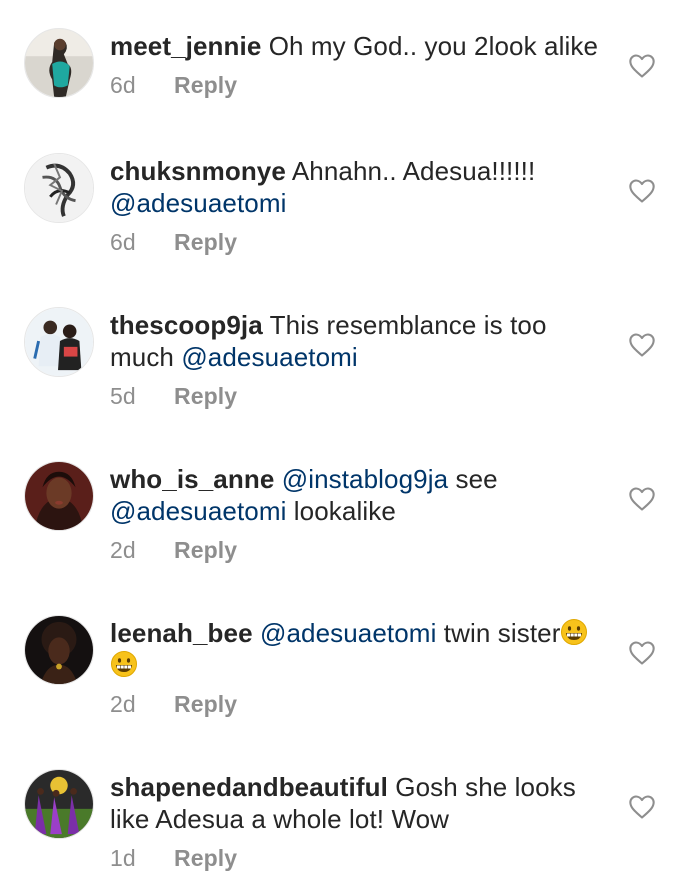 The height and width of the screenshot is (885, 696). I want to click on comment-username: meet_jennie, so click(185, 46).